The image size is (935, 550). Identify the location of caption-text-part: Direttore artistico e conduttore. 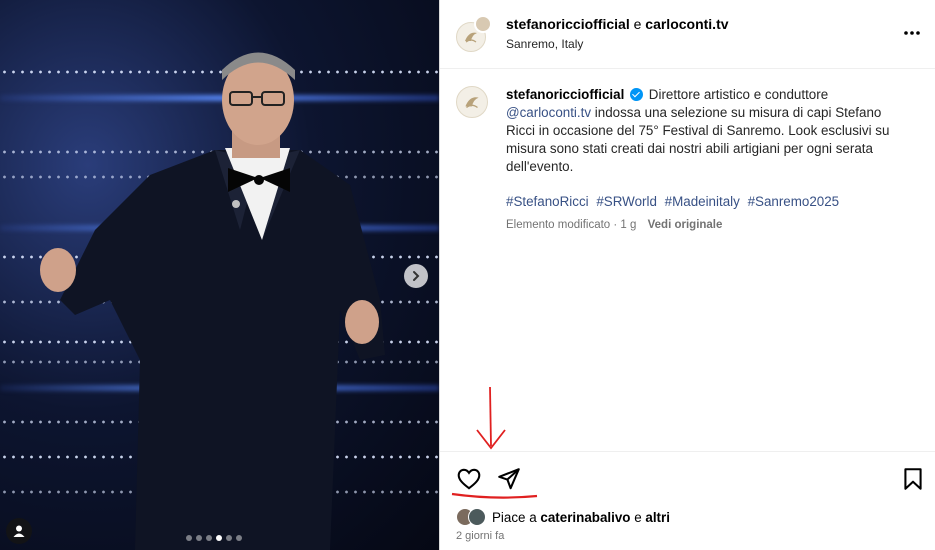
(738, 94).